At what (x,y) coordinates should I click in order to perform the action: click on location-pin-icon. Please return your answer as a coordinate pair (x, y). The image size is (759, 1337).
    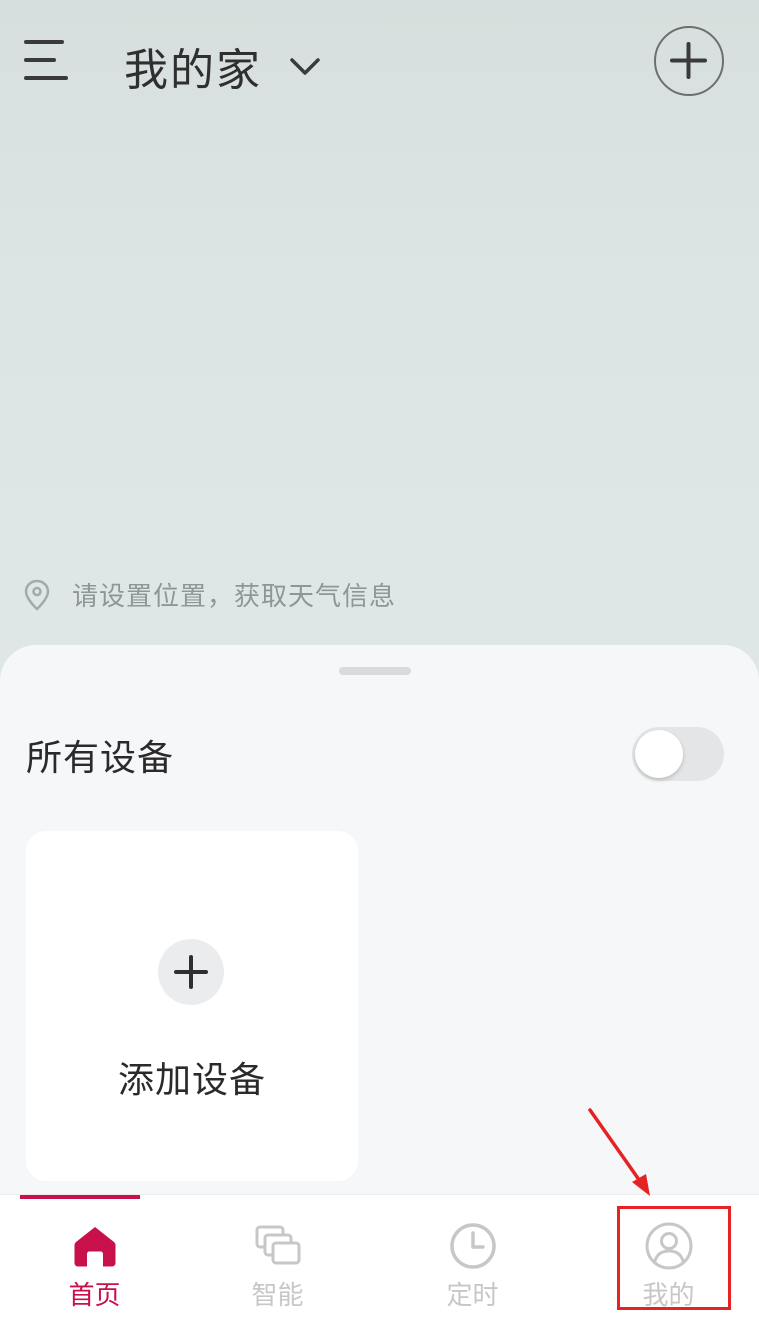
    Looking at the image, I should click on (37, 595).